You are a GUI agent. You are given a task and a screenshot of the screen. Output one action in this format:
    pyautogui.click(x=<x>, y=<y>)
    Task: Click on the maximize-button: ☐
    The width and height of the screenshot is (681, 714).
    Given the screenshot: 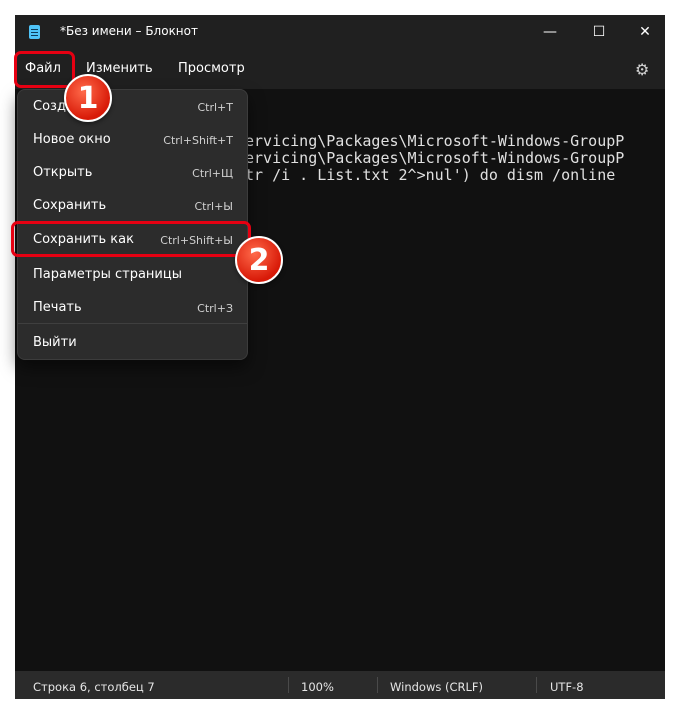 What is the action you would take?
    pyautogui.click(x=599, y=31)
    